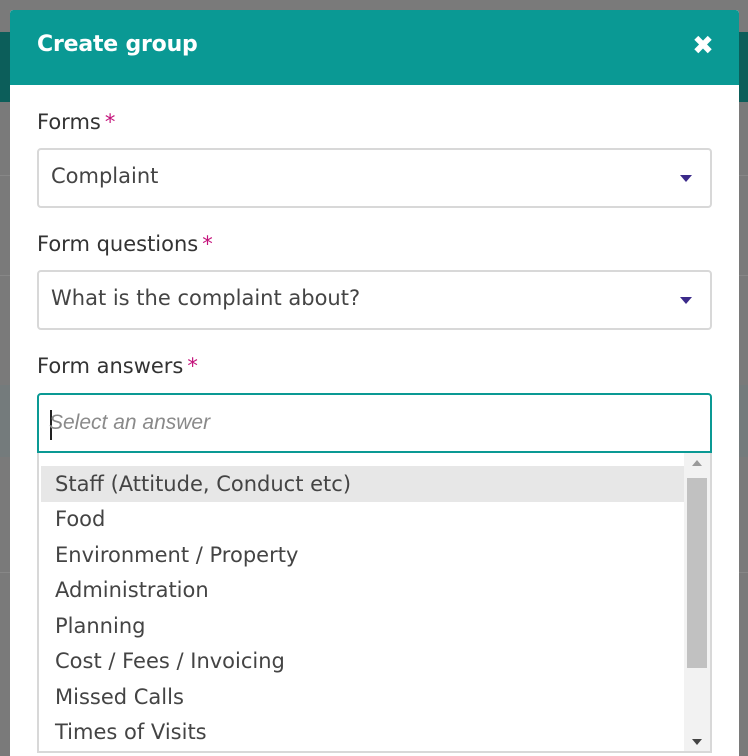  Describe the element at coordinates (697, 463) in the screenshot. I see `scroll-up-arrow-icon` at that location.